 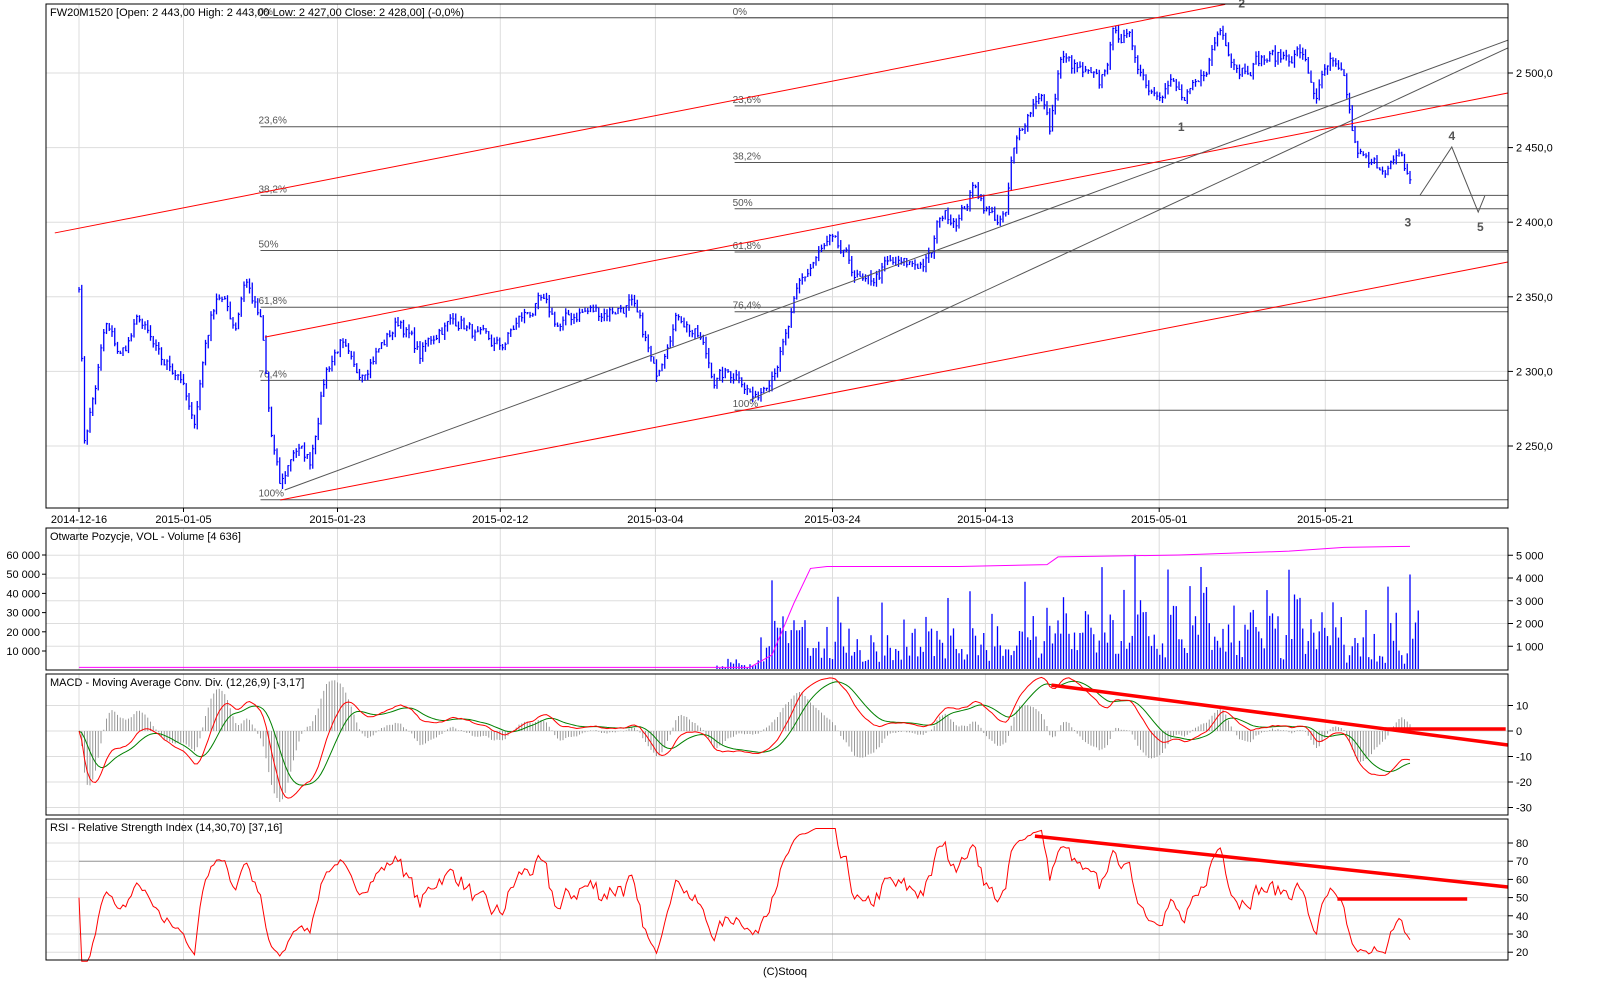 I want to click on macd-tick-label: 10, so click(x=1522, y=707).